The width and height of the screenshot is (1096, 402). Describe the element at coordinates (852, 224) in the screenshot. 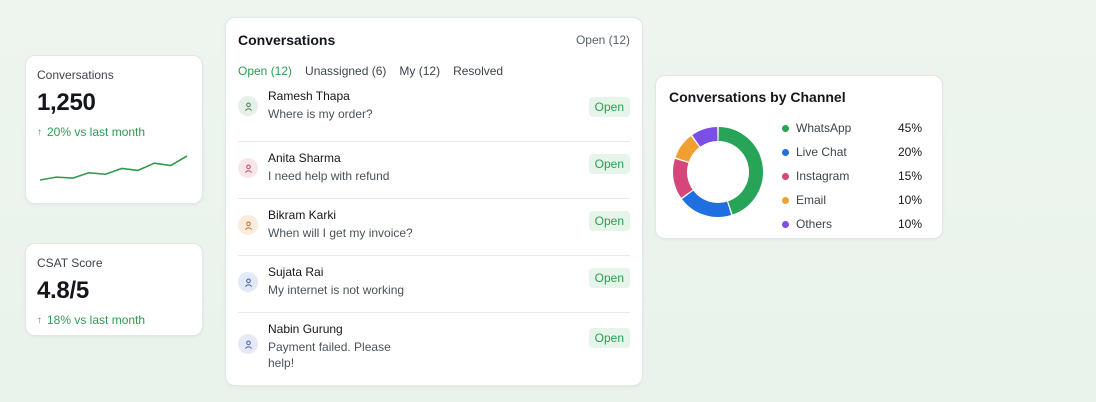

I see `legend-item: Others 10%` at that location.